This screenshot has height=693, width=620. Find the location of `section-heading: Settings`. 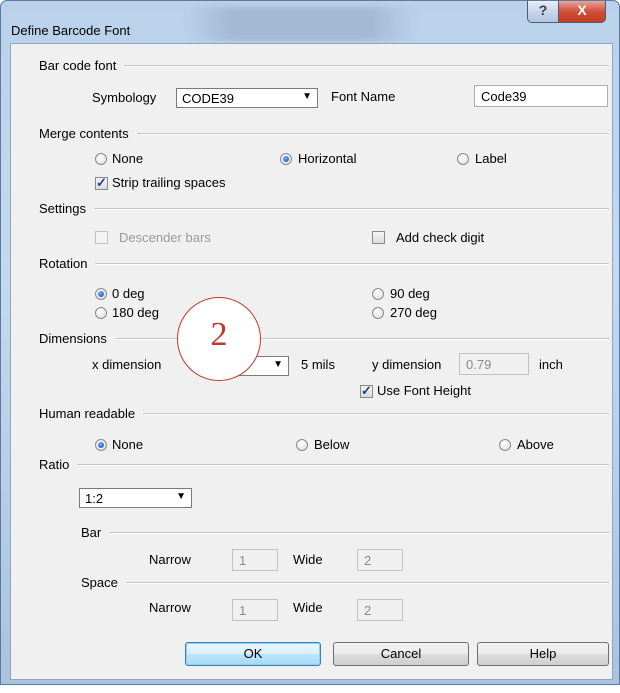

section-heading: Settings is located at coordinates (62, 208).